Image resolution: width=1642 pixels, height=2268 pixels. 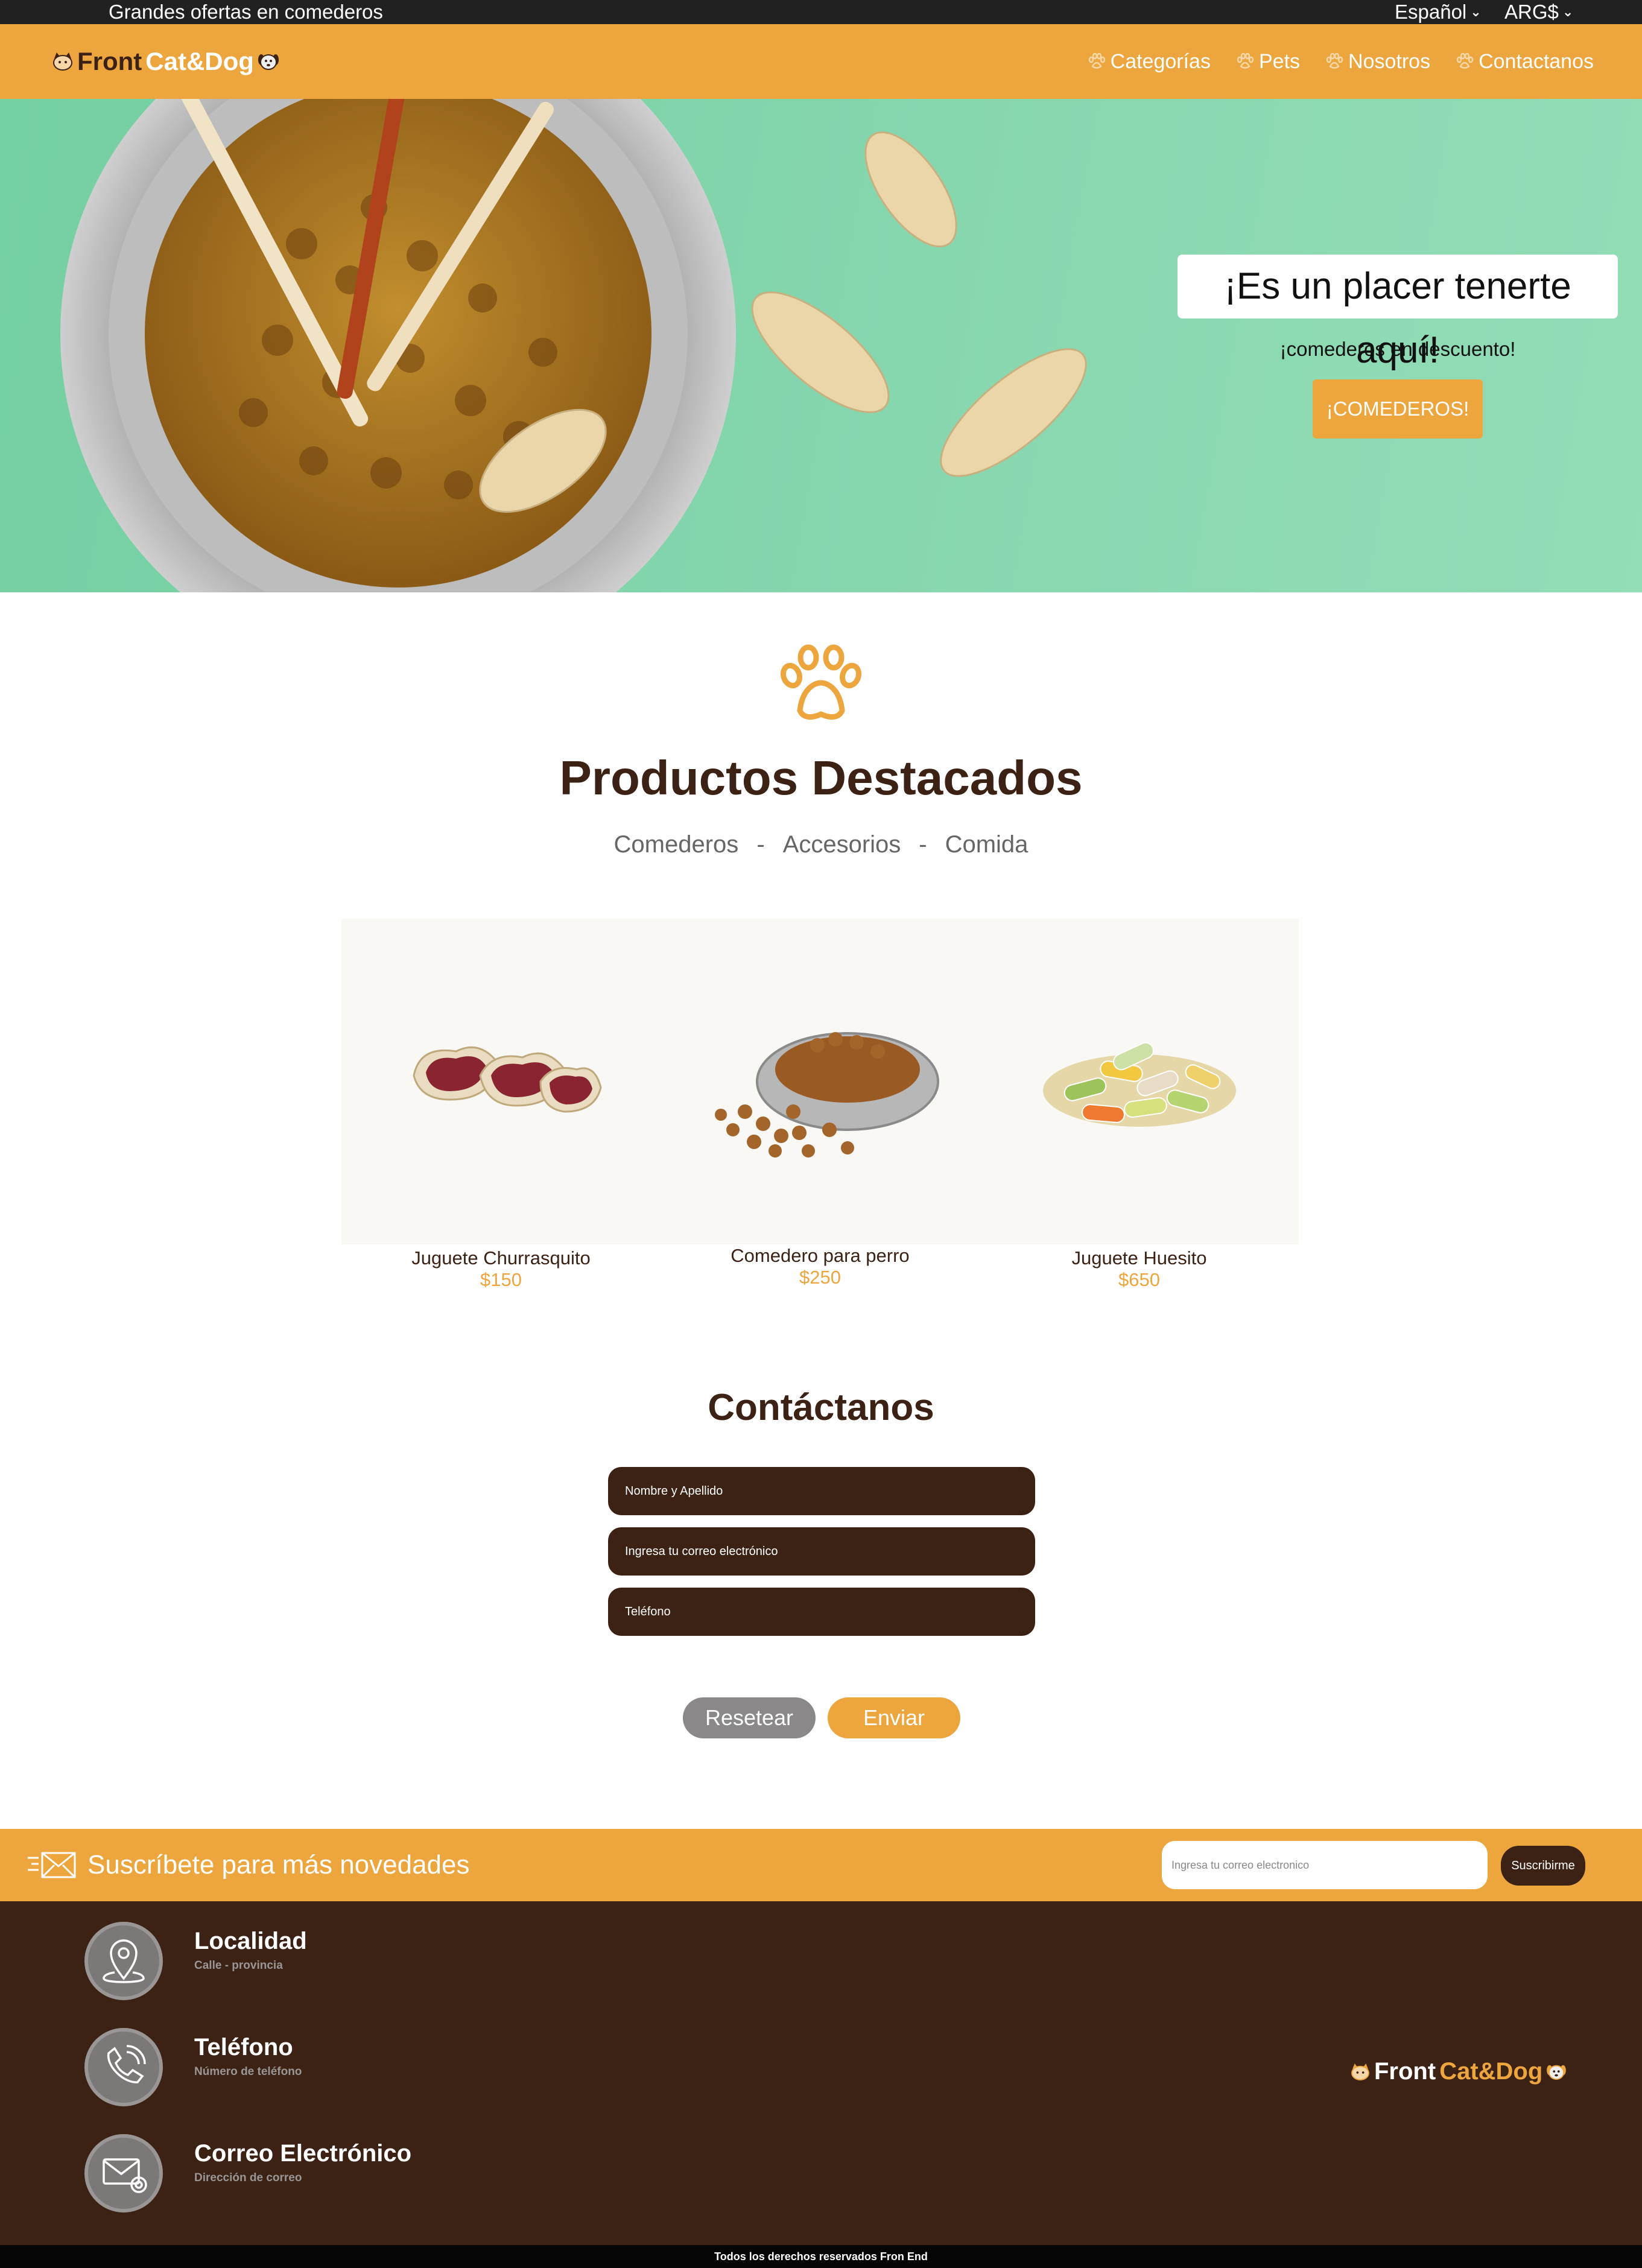 I want to click on hero-subtitle: ¡comederos en descuento!, so click(x=1397, y=349).